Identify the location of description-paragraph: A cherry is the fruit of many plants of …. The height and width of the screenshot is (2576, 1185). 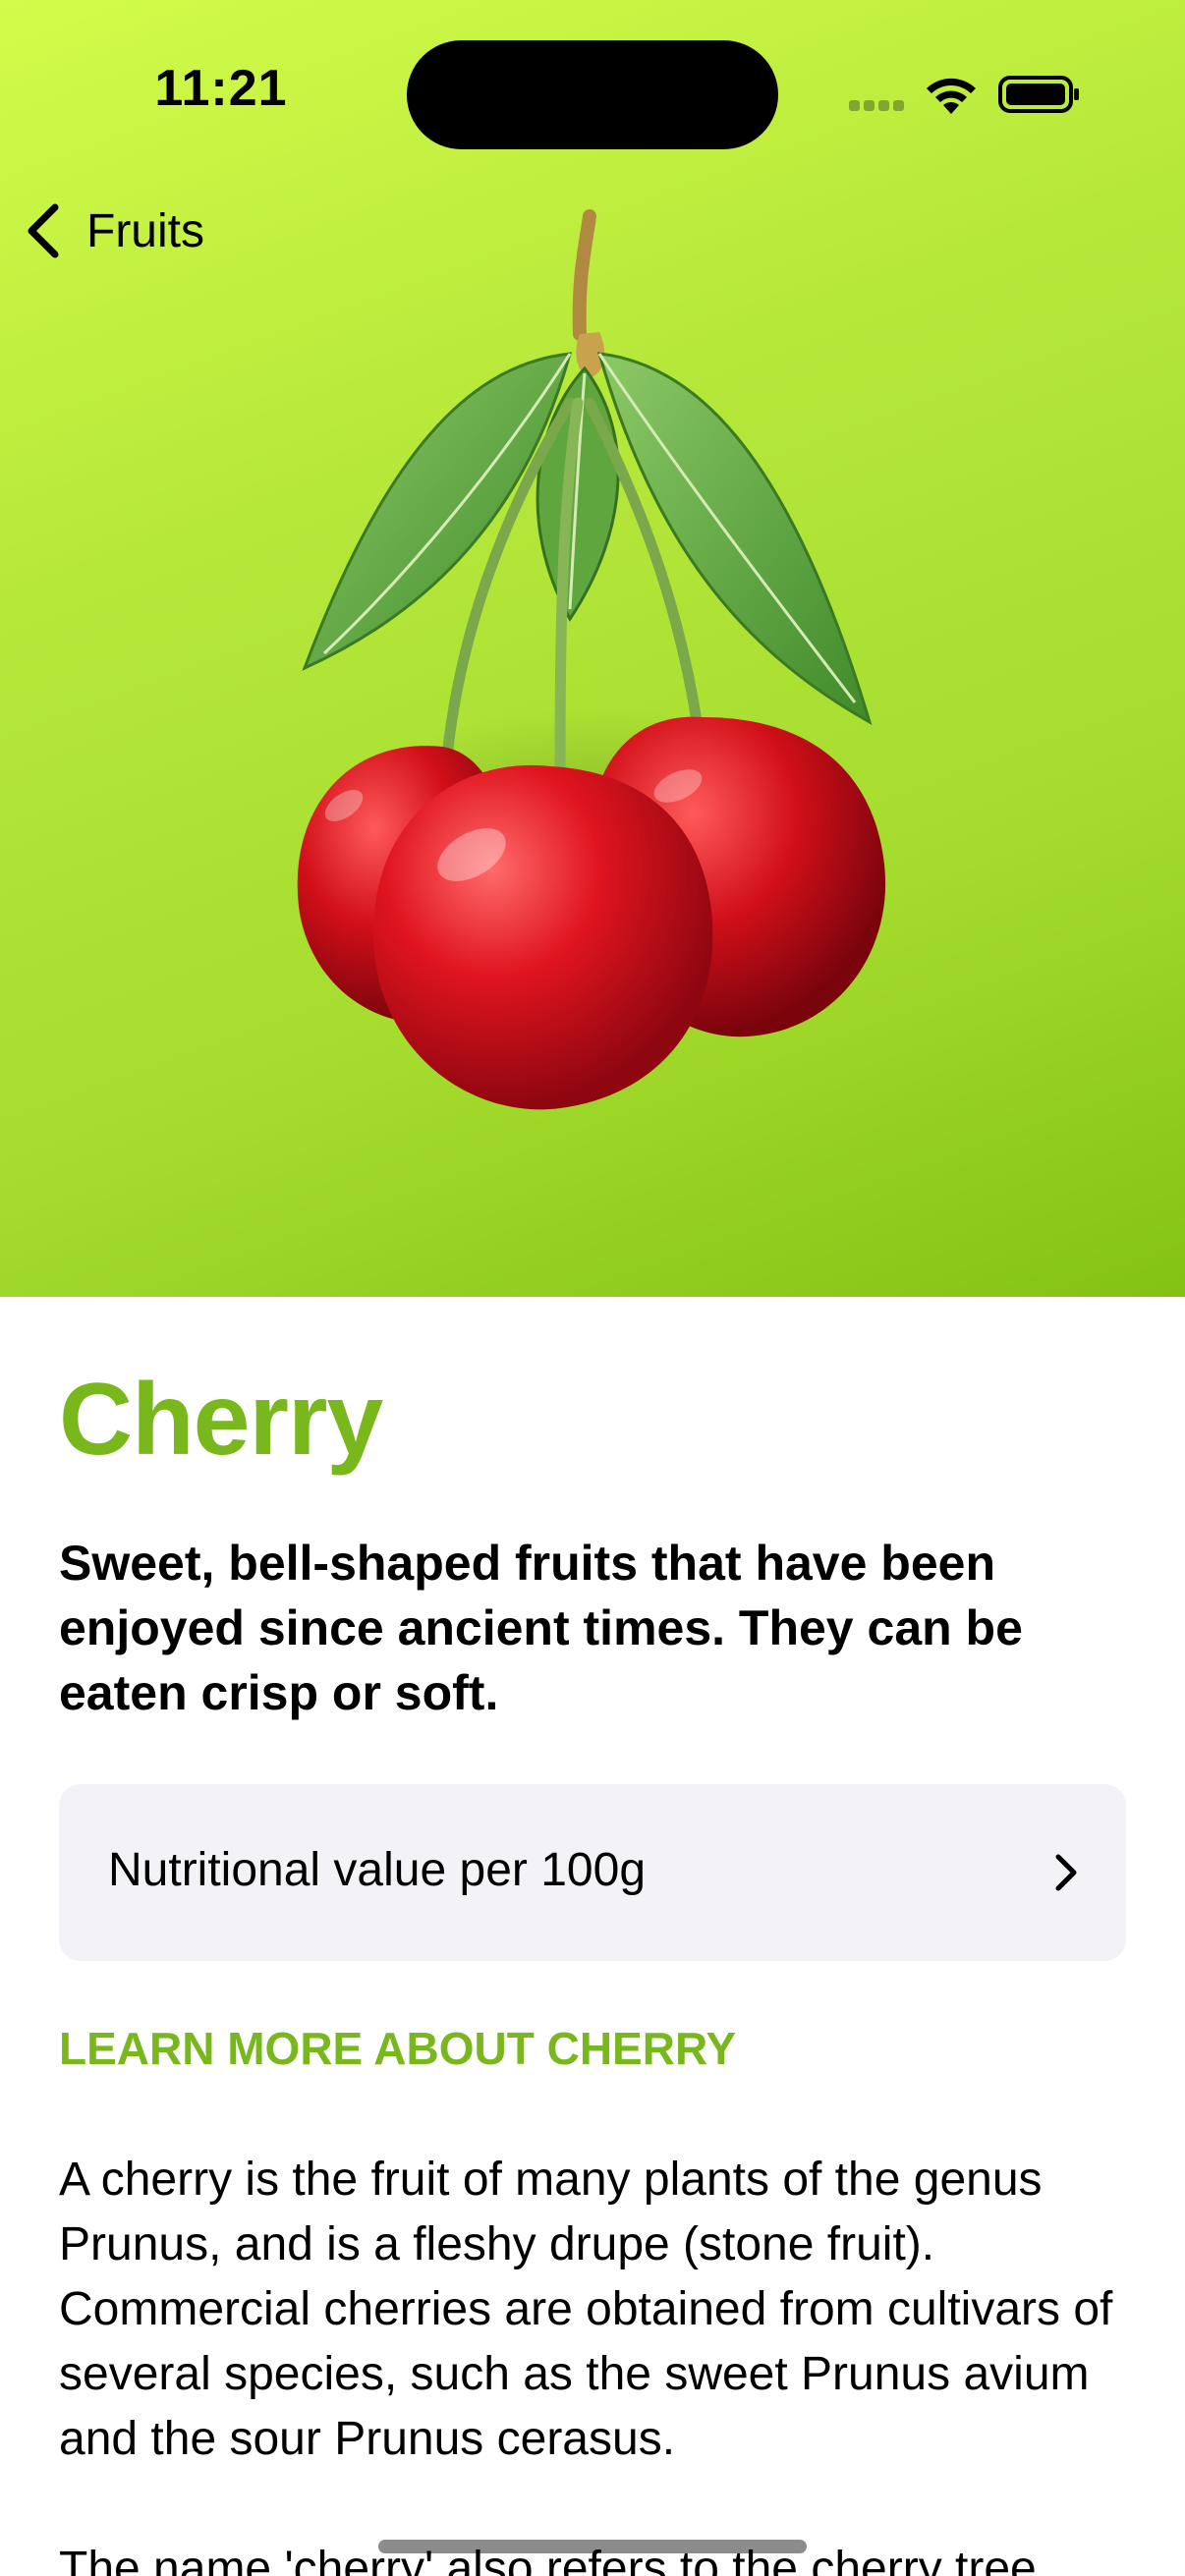
(586, 2309).